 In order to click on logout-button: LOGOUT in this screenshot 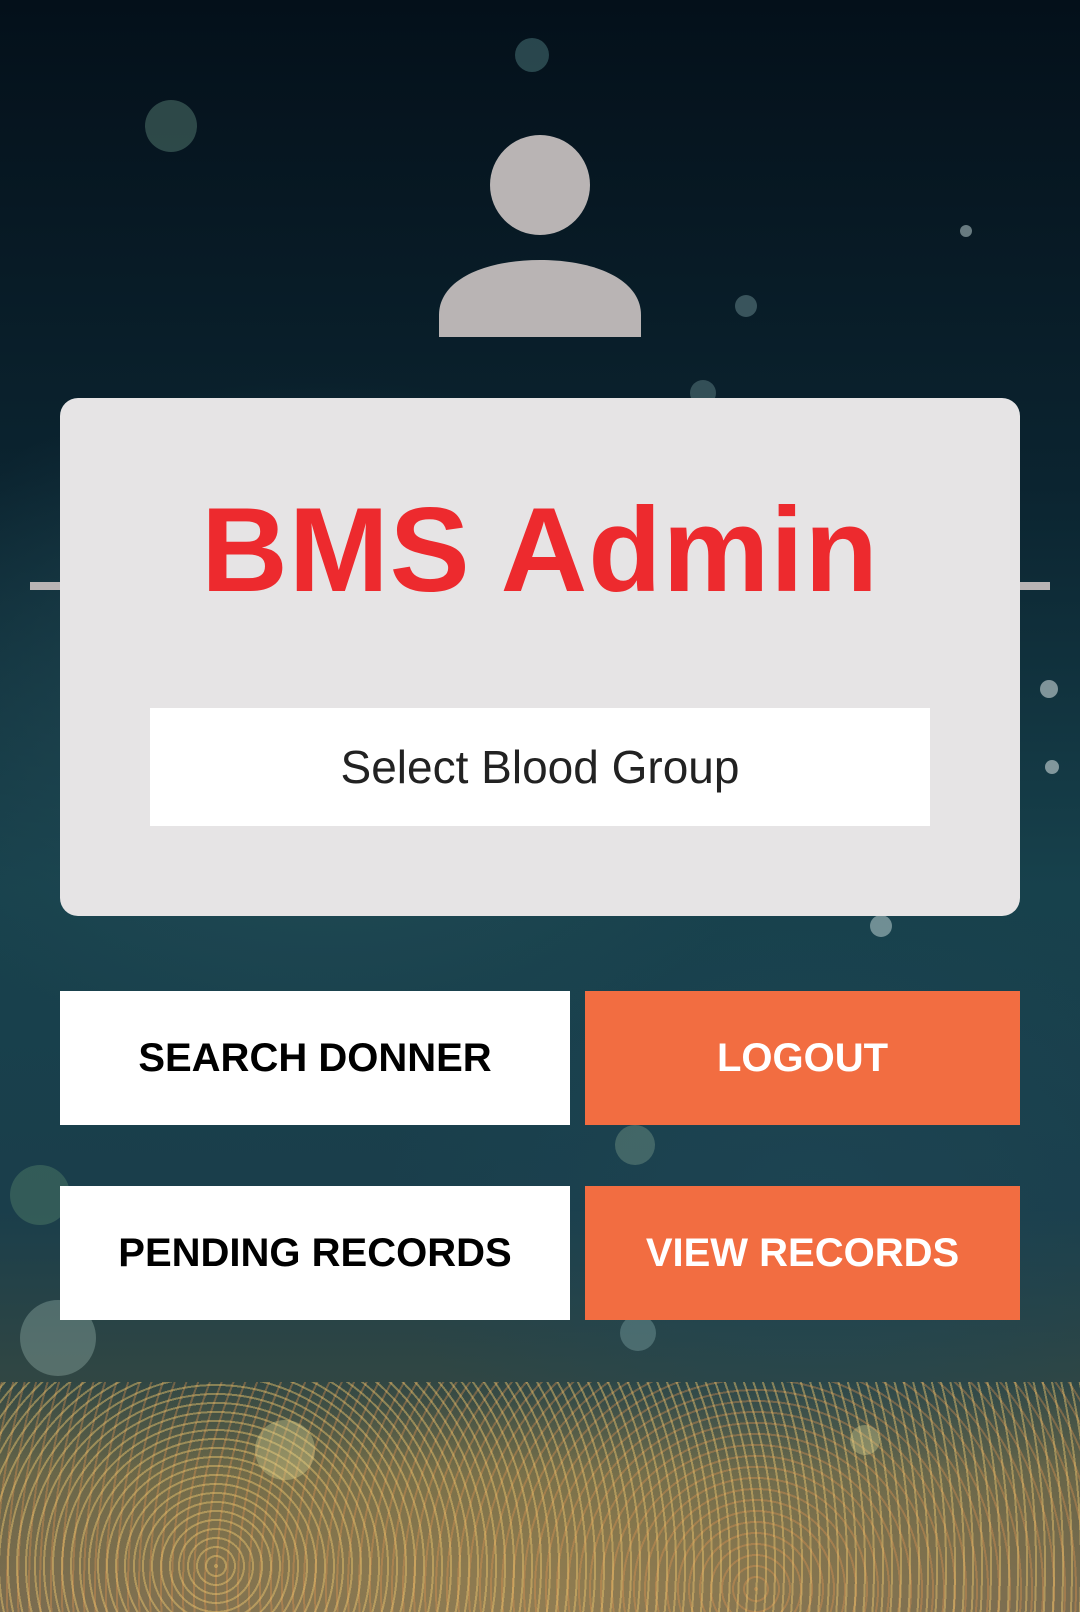, I will do `click(802, 1058)`.